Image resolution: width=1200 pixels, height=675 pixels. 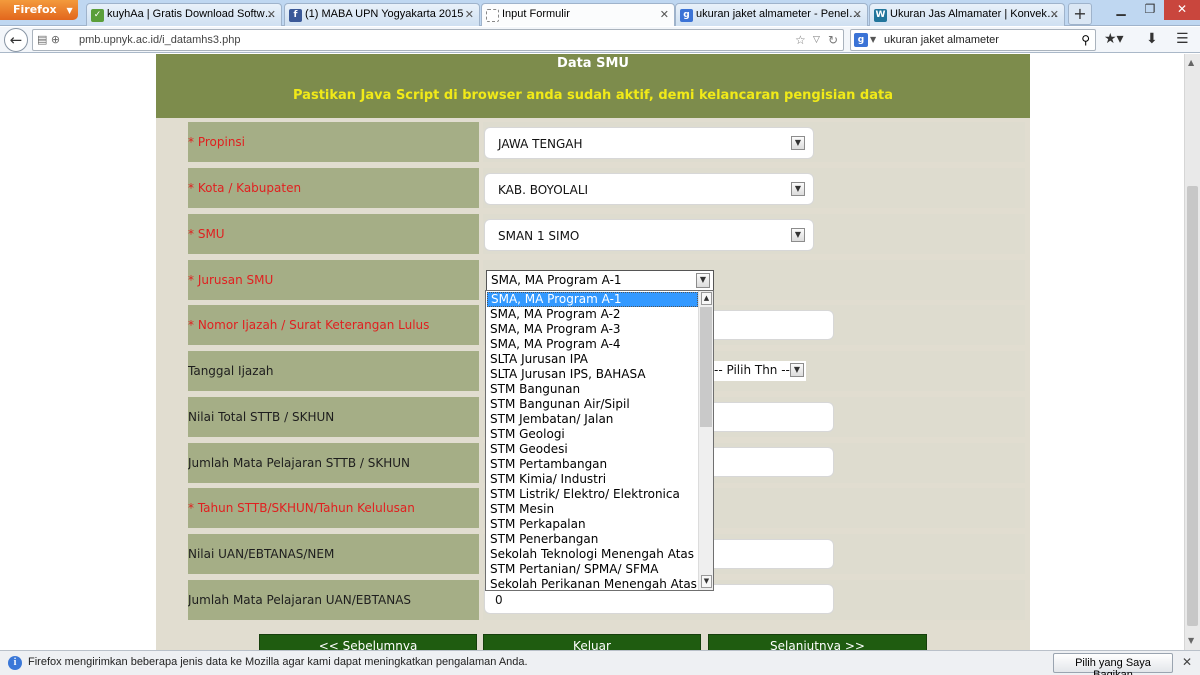 I want to click on dropdown-option: SMA, MA Program A-1, so click(x=592, y=299).